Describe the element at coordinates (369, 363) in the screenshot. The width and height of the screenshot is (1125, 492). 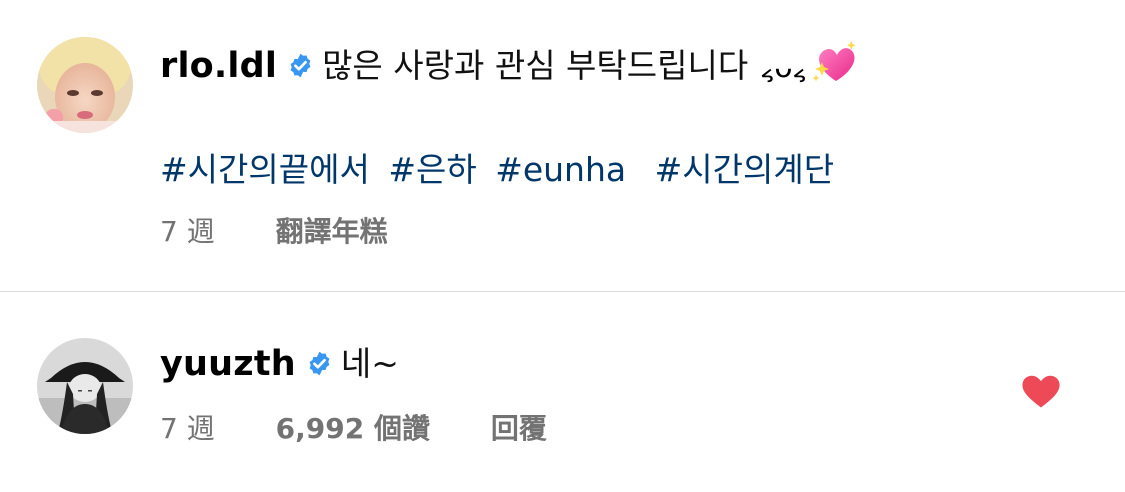
I see `comment-text: 네~` at that location.